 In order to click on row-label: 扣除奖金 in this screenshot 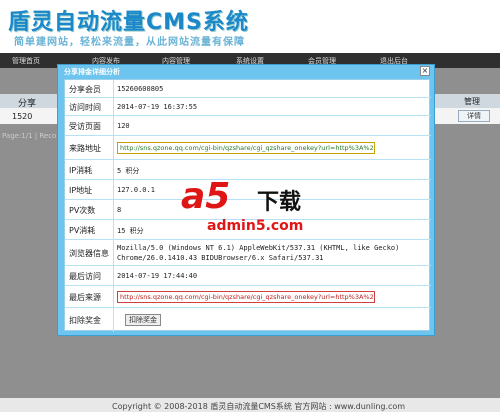, I will do `click(85, 320)`.